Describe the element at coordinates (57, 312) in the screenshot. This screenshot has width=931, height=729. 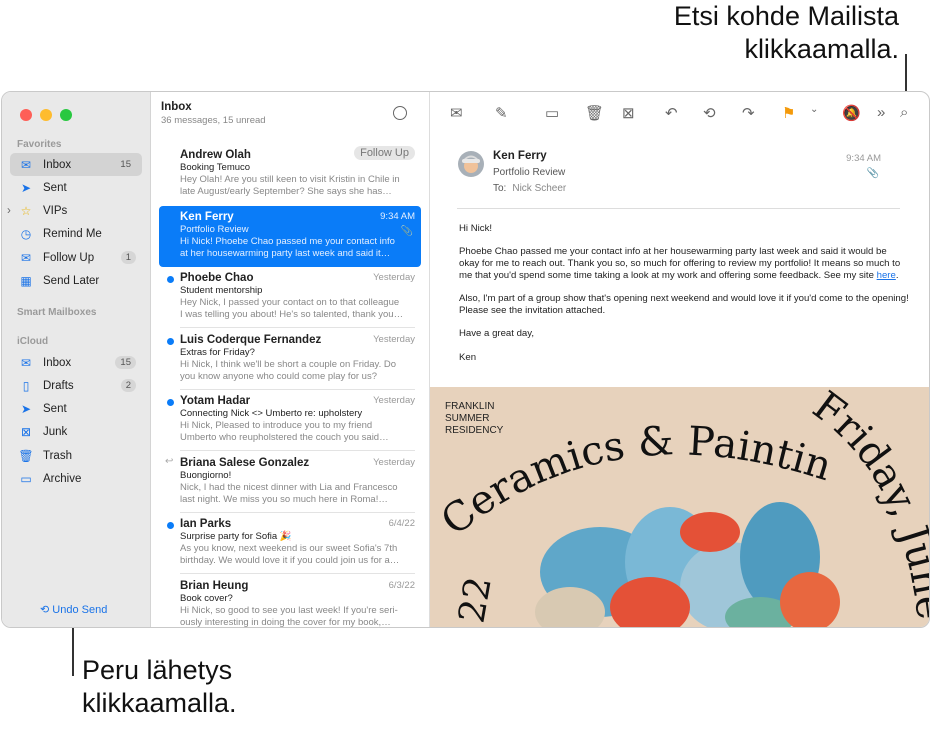
I see `section-smart-mailboxes: Smart Mailboxes` at that location.